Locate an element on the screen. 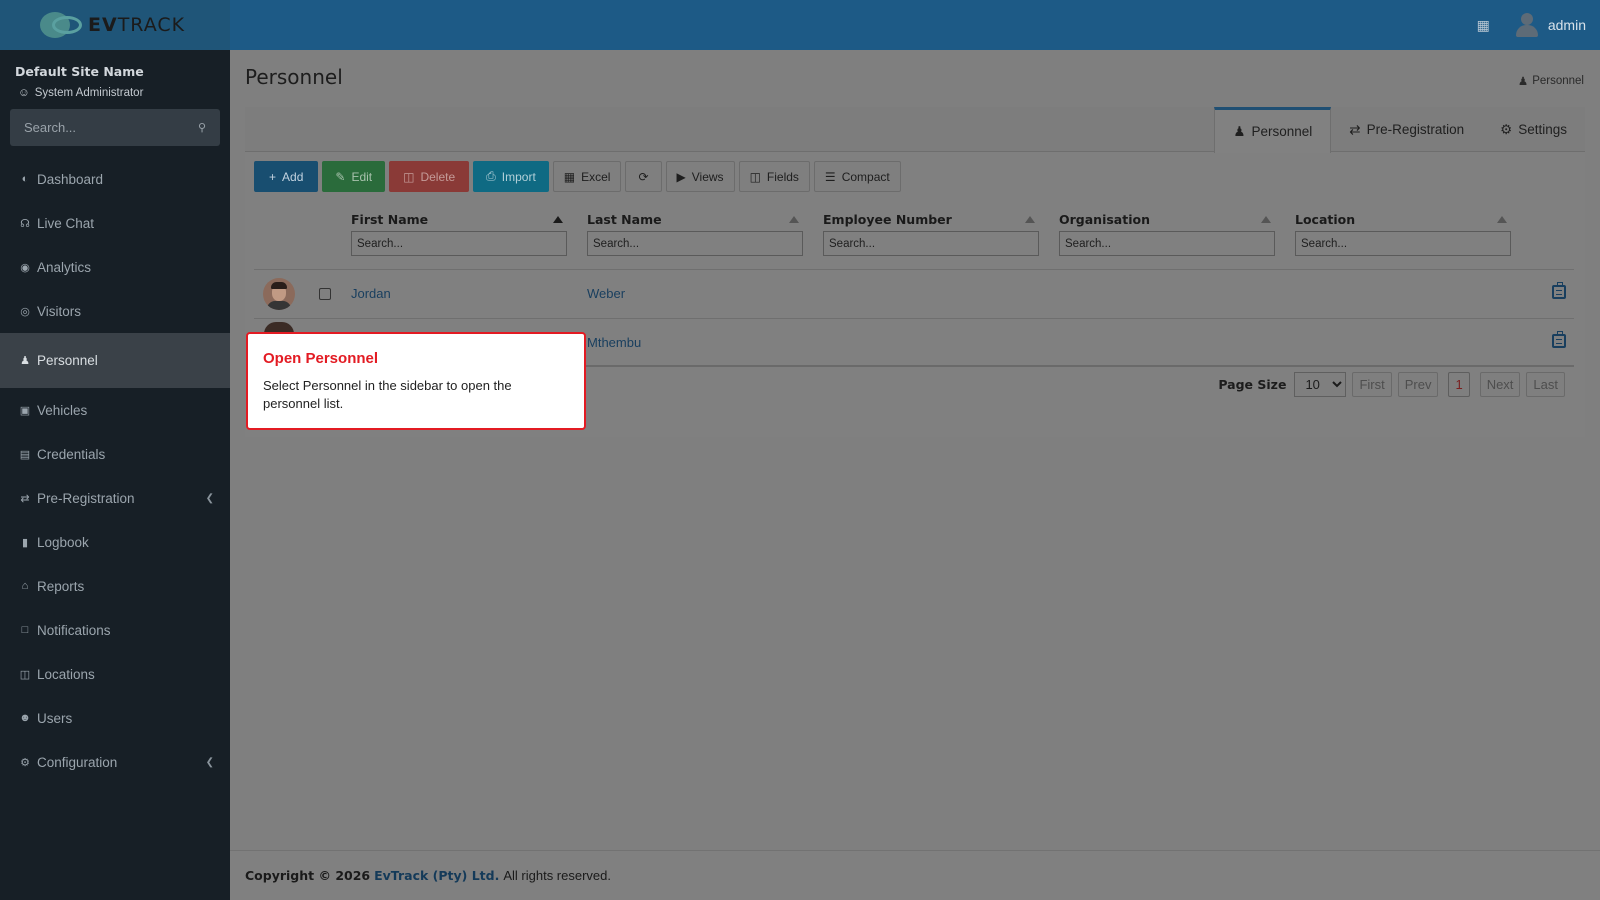  compact-button-label: Compact is located at coordinates (865, 176).